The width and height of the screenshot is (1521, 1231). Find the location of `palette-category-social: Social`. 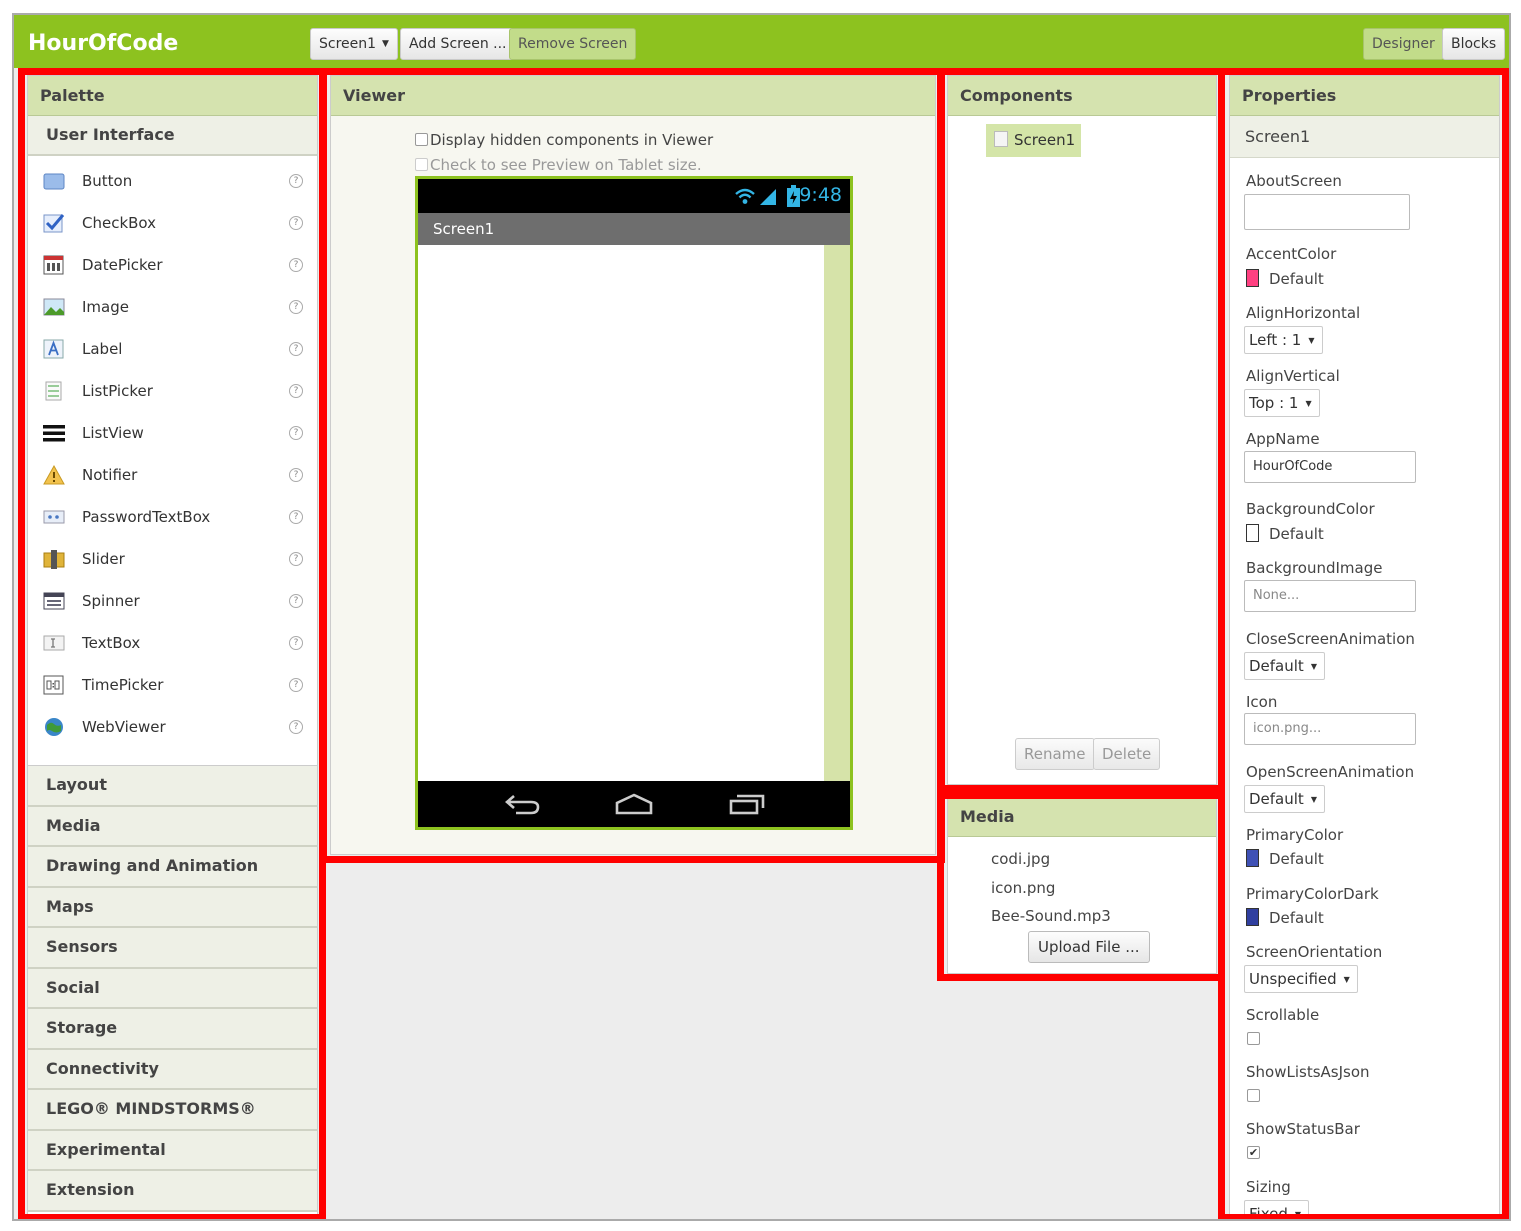

palette-category-social: Social is located at coordinates (172, 988).